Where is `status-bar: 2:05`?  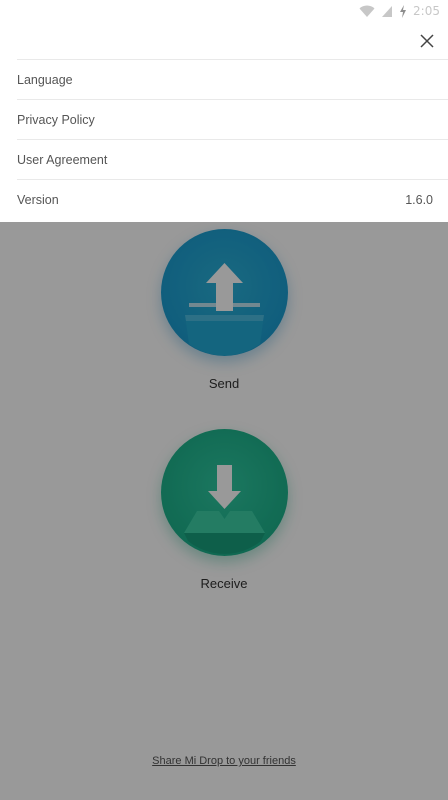
status-bar: 2:05 is located at coordinates (224, 11).